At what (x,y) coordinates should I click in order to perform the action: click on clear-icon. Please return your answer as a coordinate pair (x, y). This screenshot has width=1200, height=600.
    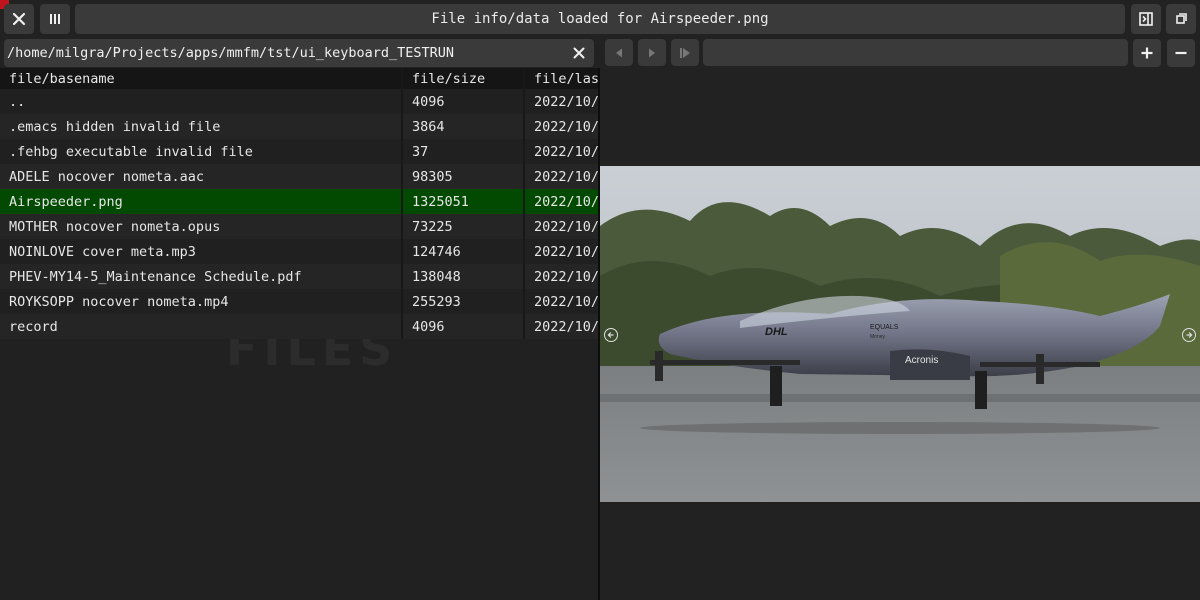
    Looking at the image, I should click on (579, 53).